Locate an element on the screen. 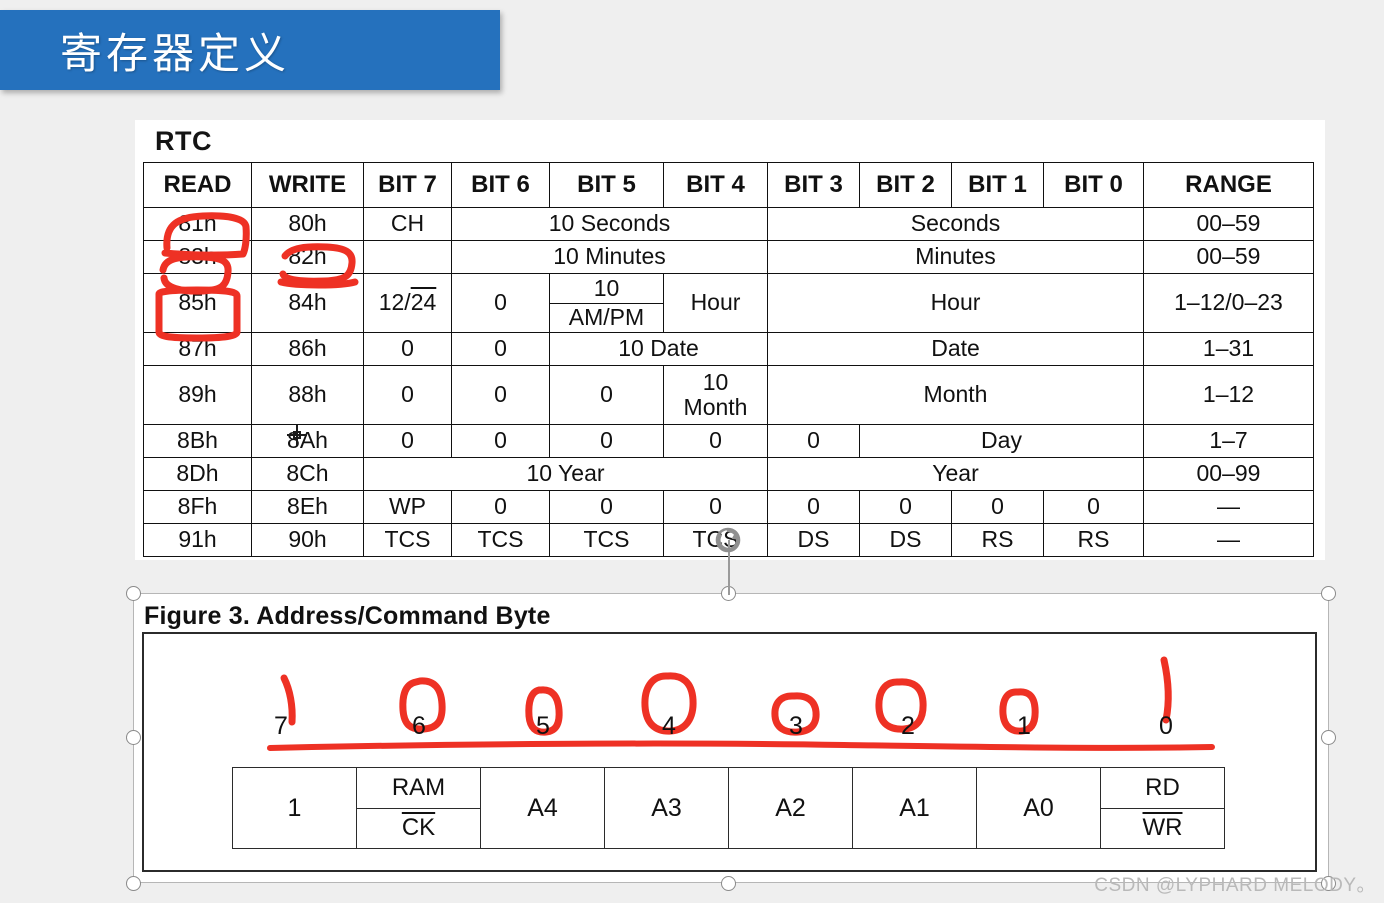 The image size is (1384, 903). cell-write: 8Ah is located at coordinates (307, 441).